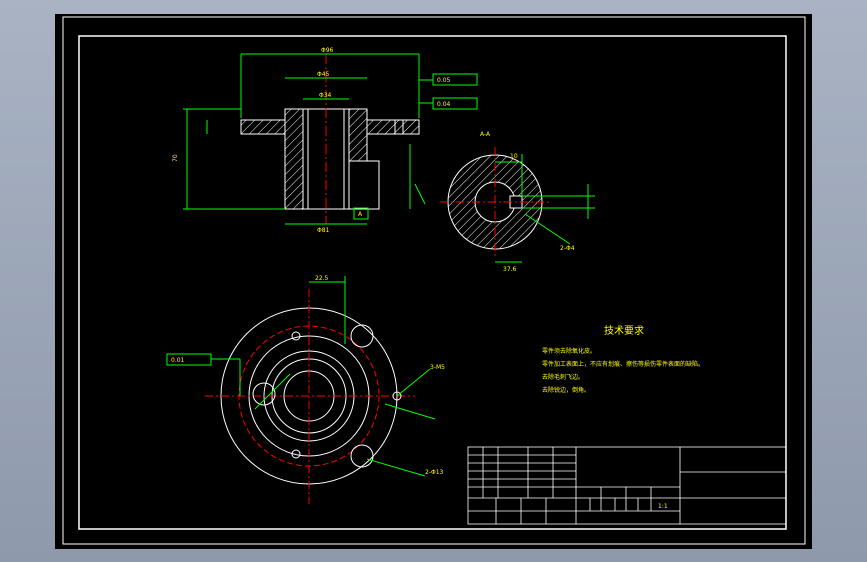  What do you see at coordinates (323, 74) in the screenshot?
I see `svg-text: Φ45` at bounding box center [323, 74].